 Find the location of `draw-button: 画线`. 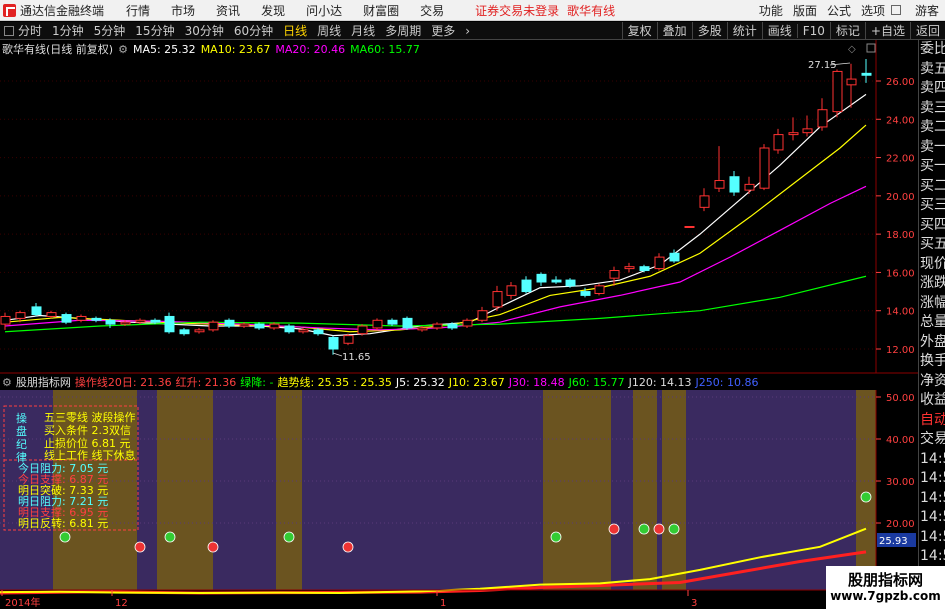

draw-button: 画线 is located at coordinates (779, 30).